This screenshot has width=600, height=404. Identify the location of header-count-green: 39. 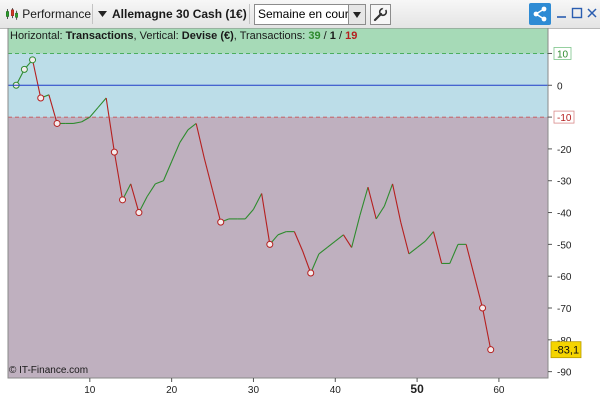
(314, 36).